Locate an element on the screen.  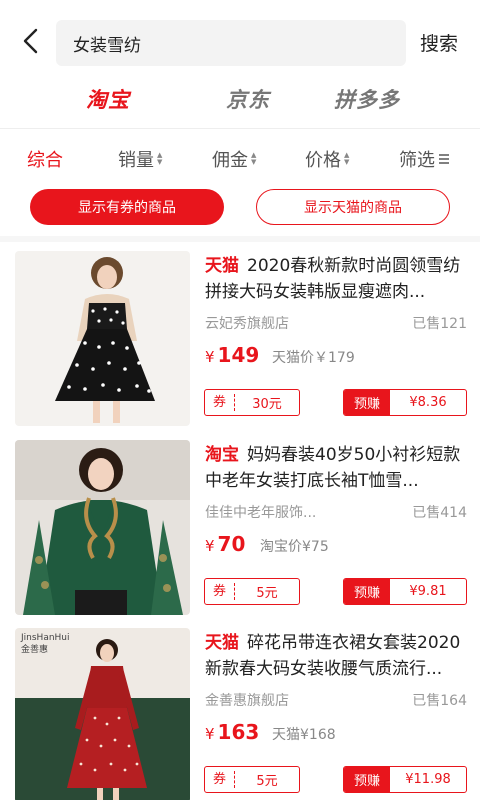
sort-commission: 佣金 ▲ ▼ is located at coordinates (234, 159).